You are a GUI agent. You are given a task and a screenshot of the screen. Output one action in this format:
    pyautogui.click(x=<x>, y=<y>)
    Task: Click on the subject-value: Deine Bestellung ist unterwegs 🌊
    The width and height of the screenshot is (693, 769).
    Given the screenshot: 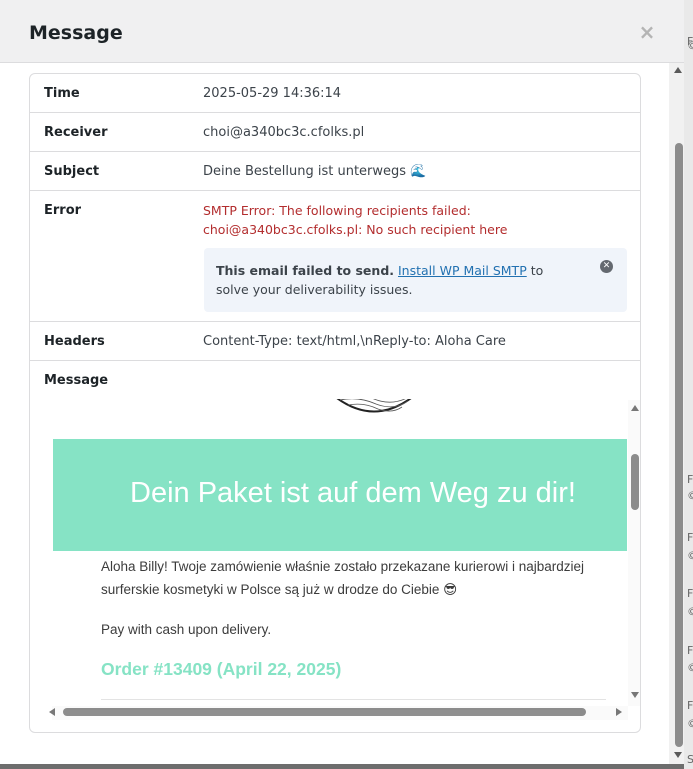 What is the action you would take?
    pyautogui.click(x=315, y=171)
    